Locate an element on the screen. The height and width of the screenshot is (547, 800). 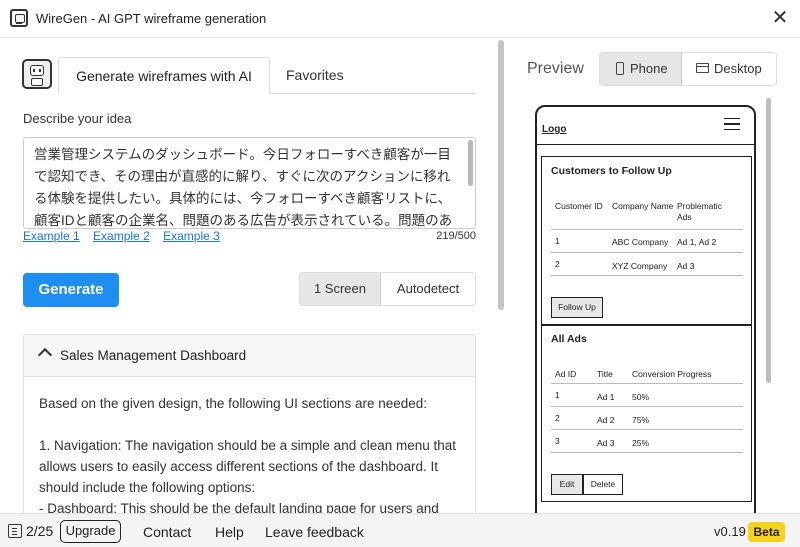
examples-links: Example 1 Example 2 Example 3 is located at coordinates (126, 236).